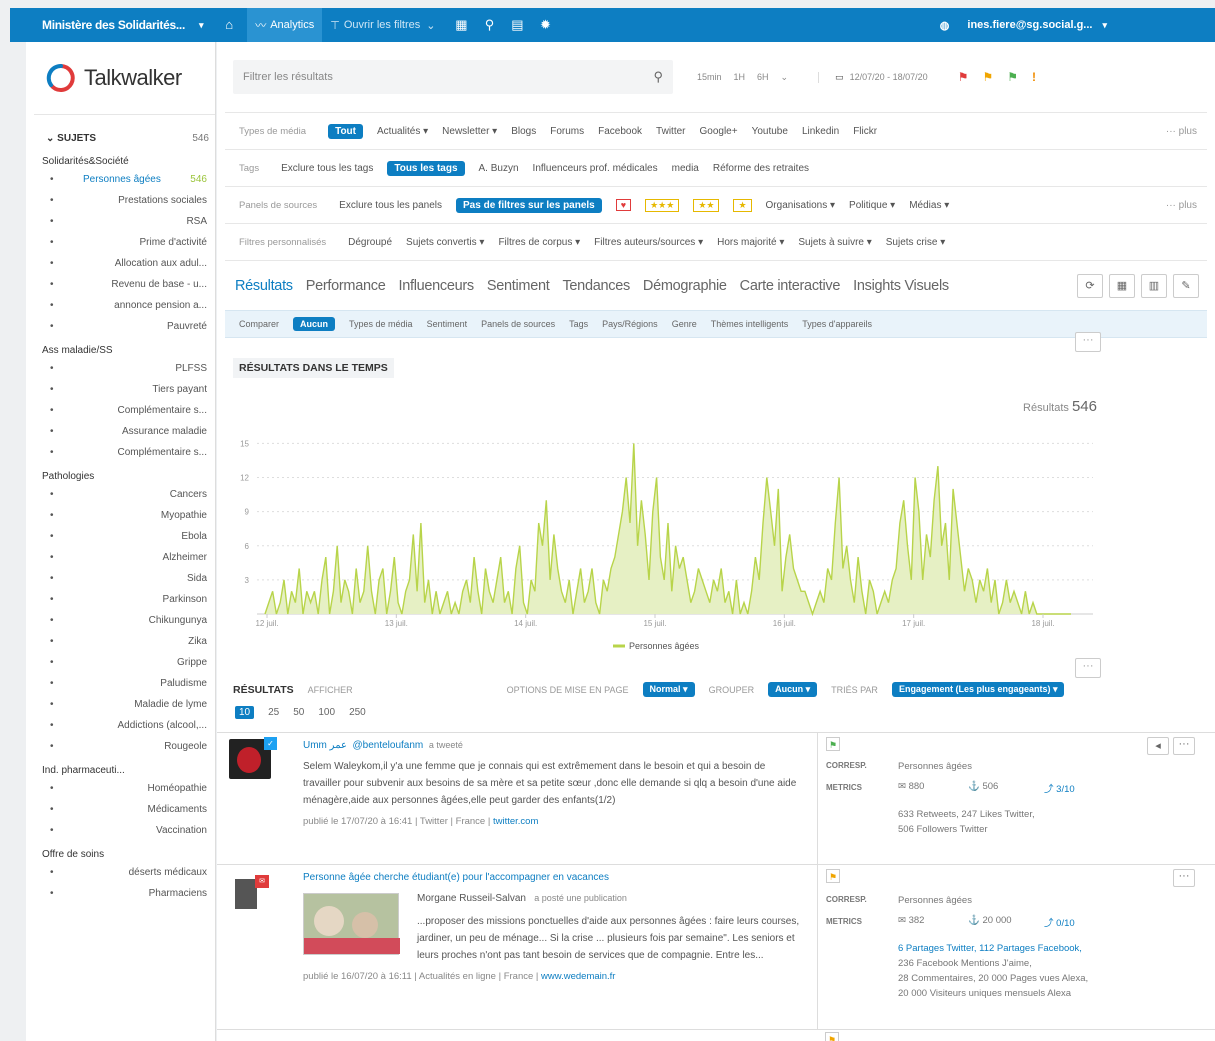 This screenshot has height=1041, width=1215. What do you see at coordinates (719, 131) in the screenshot?
I see `media-googleplus: Google+` at bounding box center [719, 131].